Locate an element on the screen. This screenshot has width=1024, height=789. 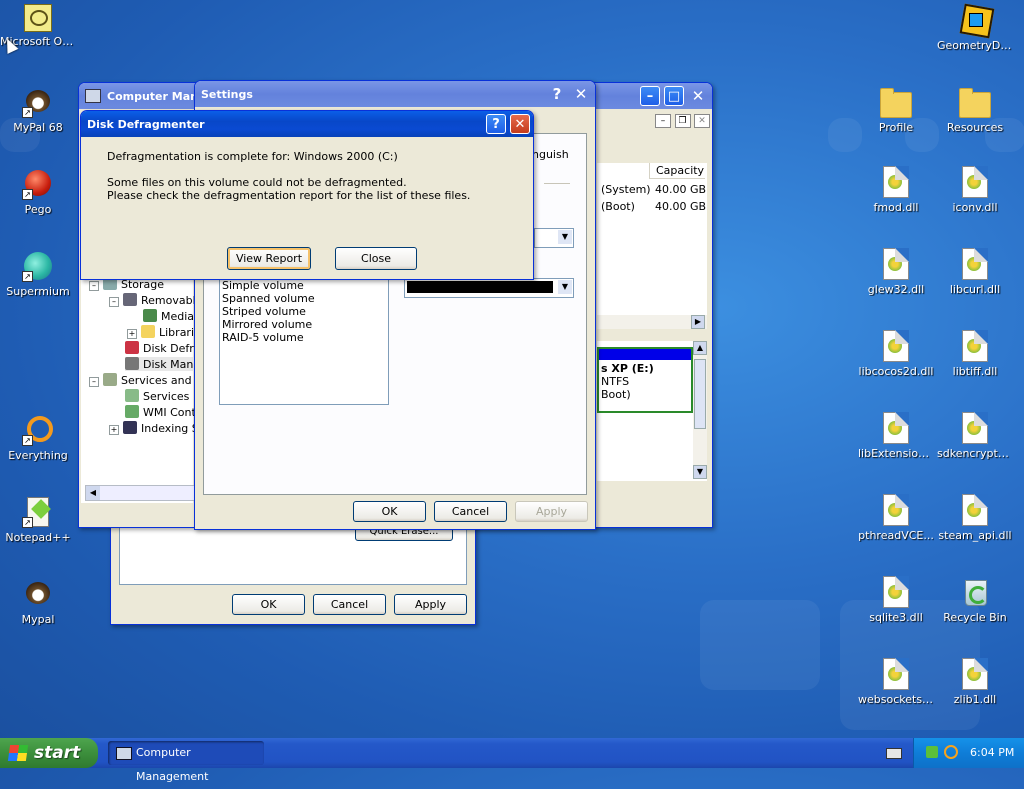
mdi-minimize-icon: – is located at coordinates (663, 121).